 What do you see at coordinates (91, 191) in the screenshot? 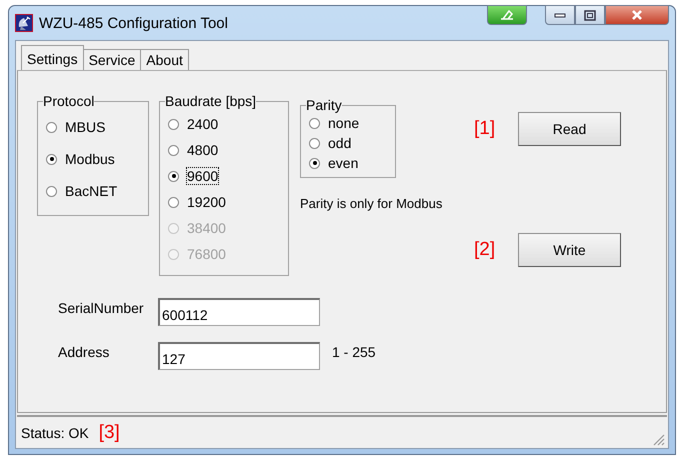
I see `radio-label: BacNET` at bounding box center [91, 191].